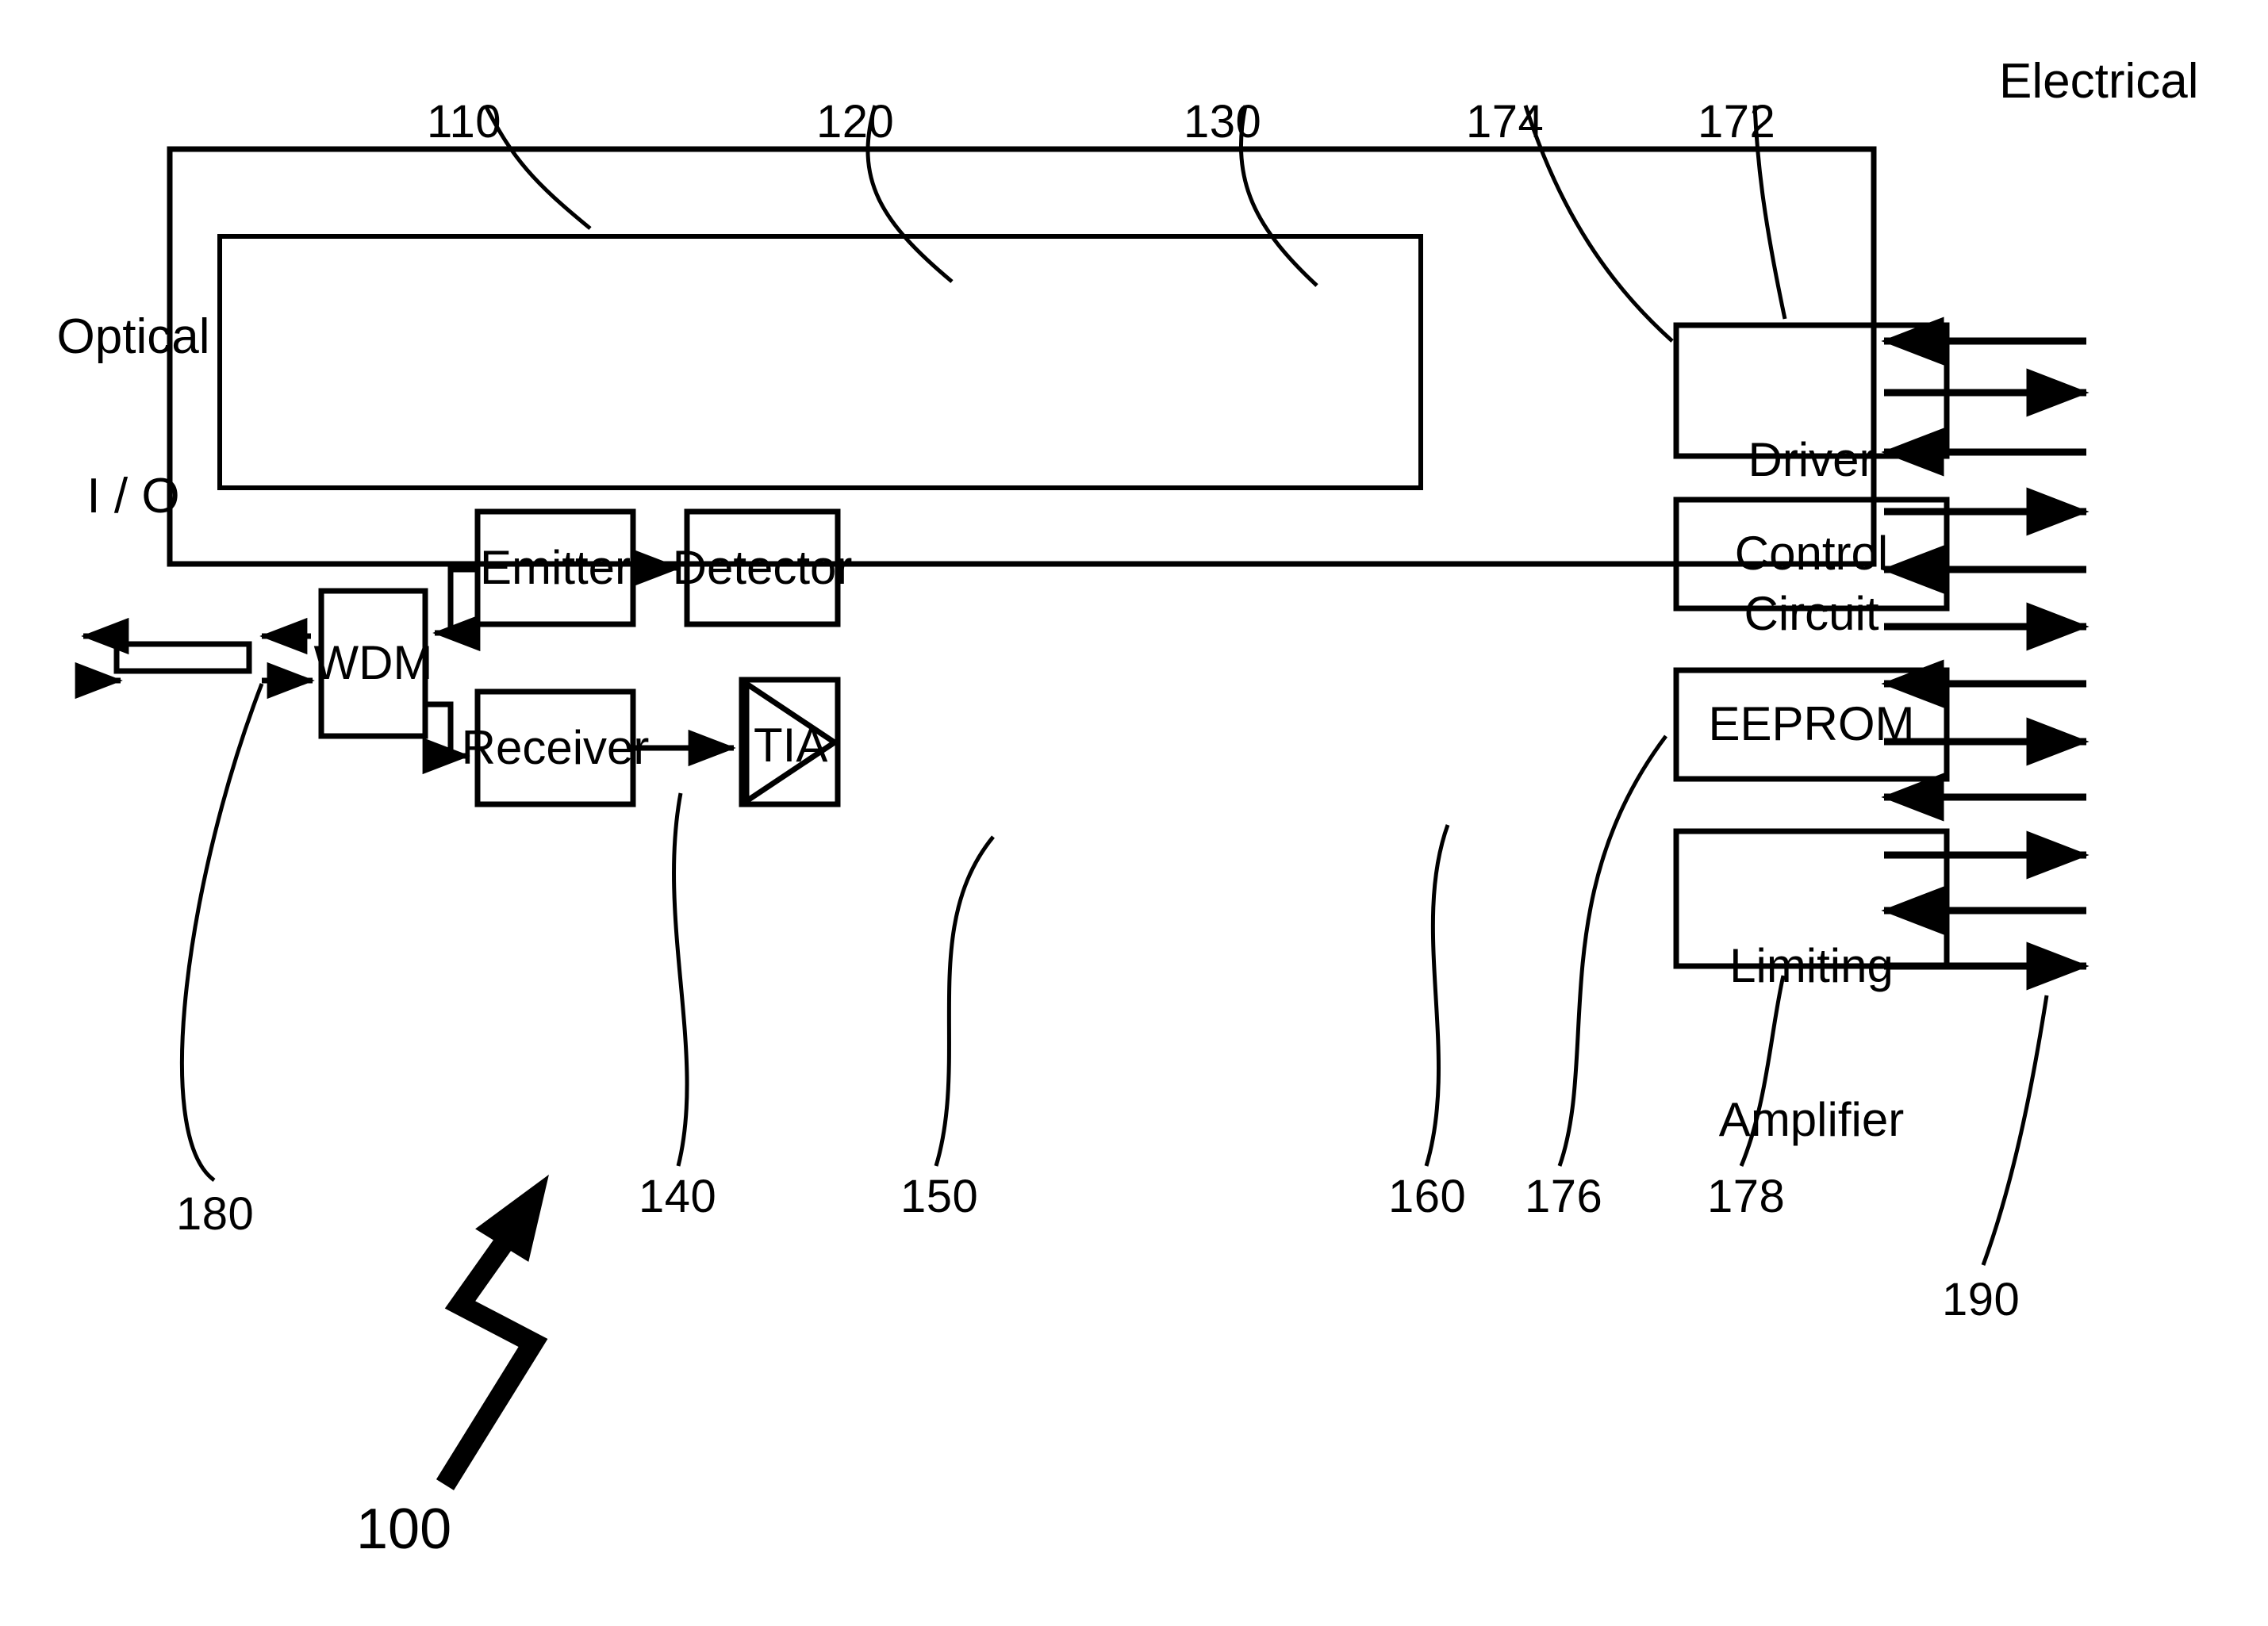  What do you see at coordinates (856, 122) in the screenshot?
I see `ref-120: 120` at bounding box center [856, 122].